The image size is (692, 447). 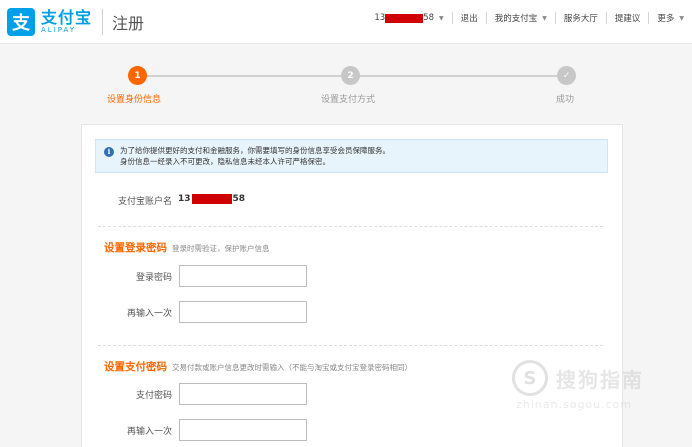 I want to click on account-row: 支付宝账户名 13 58, so click(x=352, y=200).